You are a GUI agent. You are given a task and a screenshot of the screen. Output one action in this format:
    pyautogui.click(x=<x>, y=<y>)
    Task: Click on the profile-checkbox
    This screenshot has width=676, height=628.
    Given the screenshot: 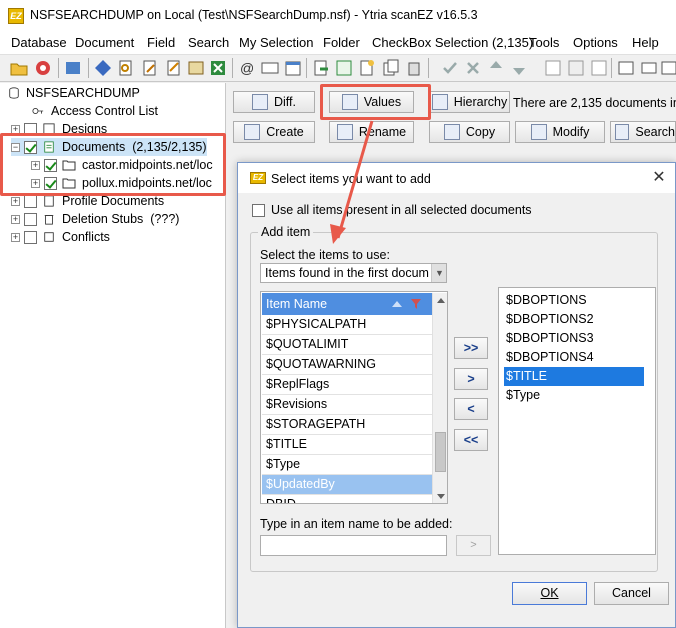 What is the action you would take?
    pyautogui.click(x=30, y=201)
    